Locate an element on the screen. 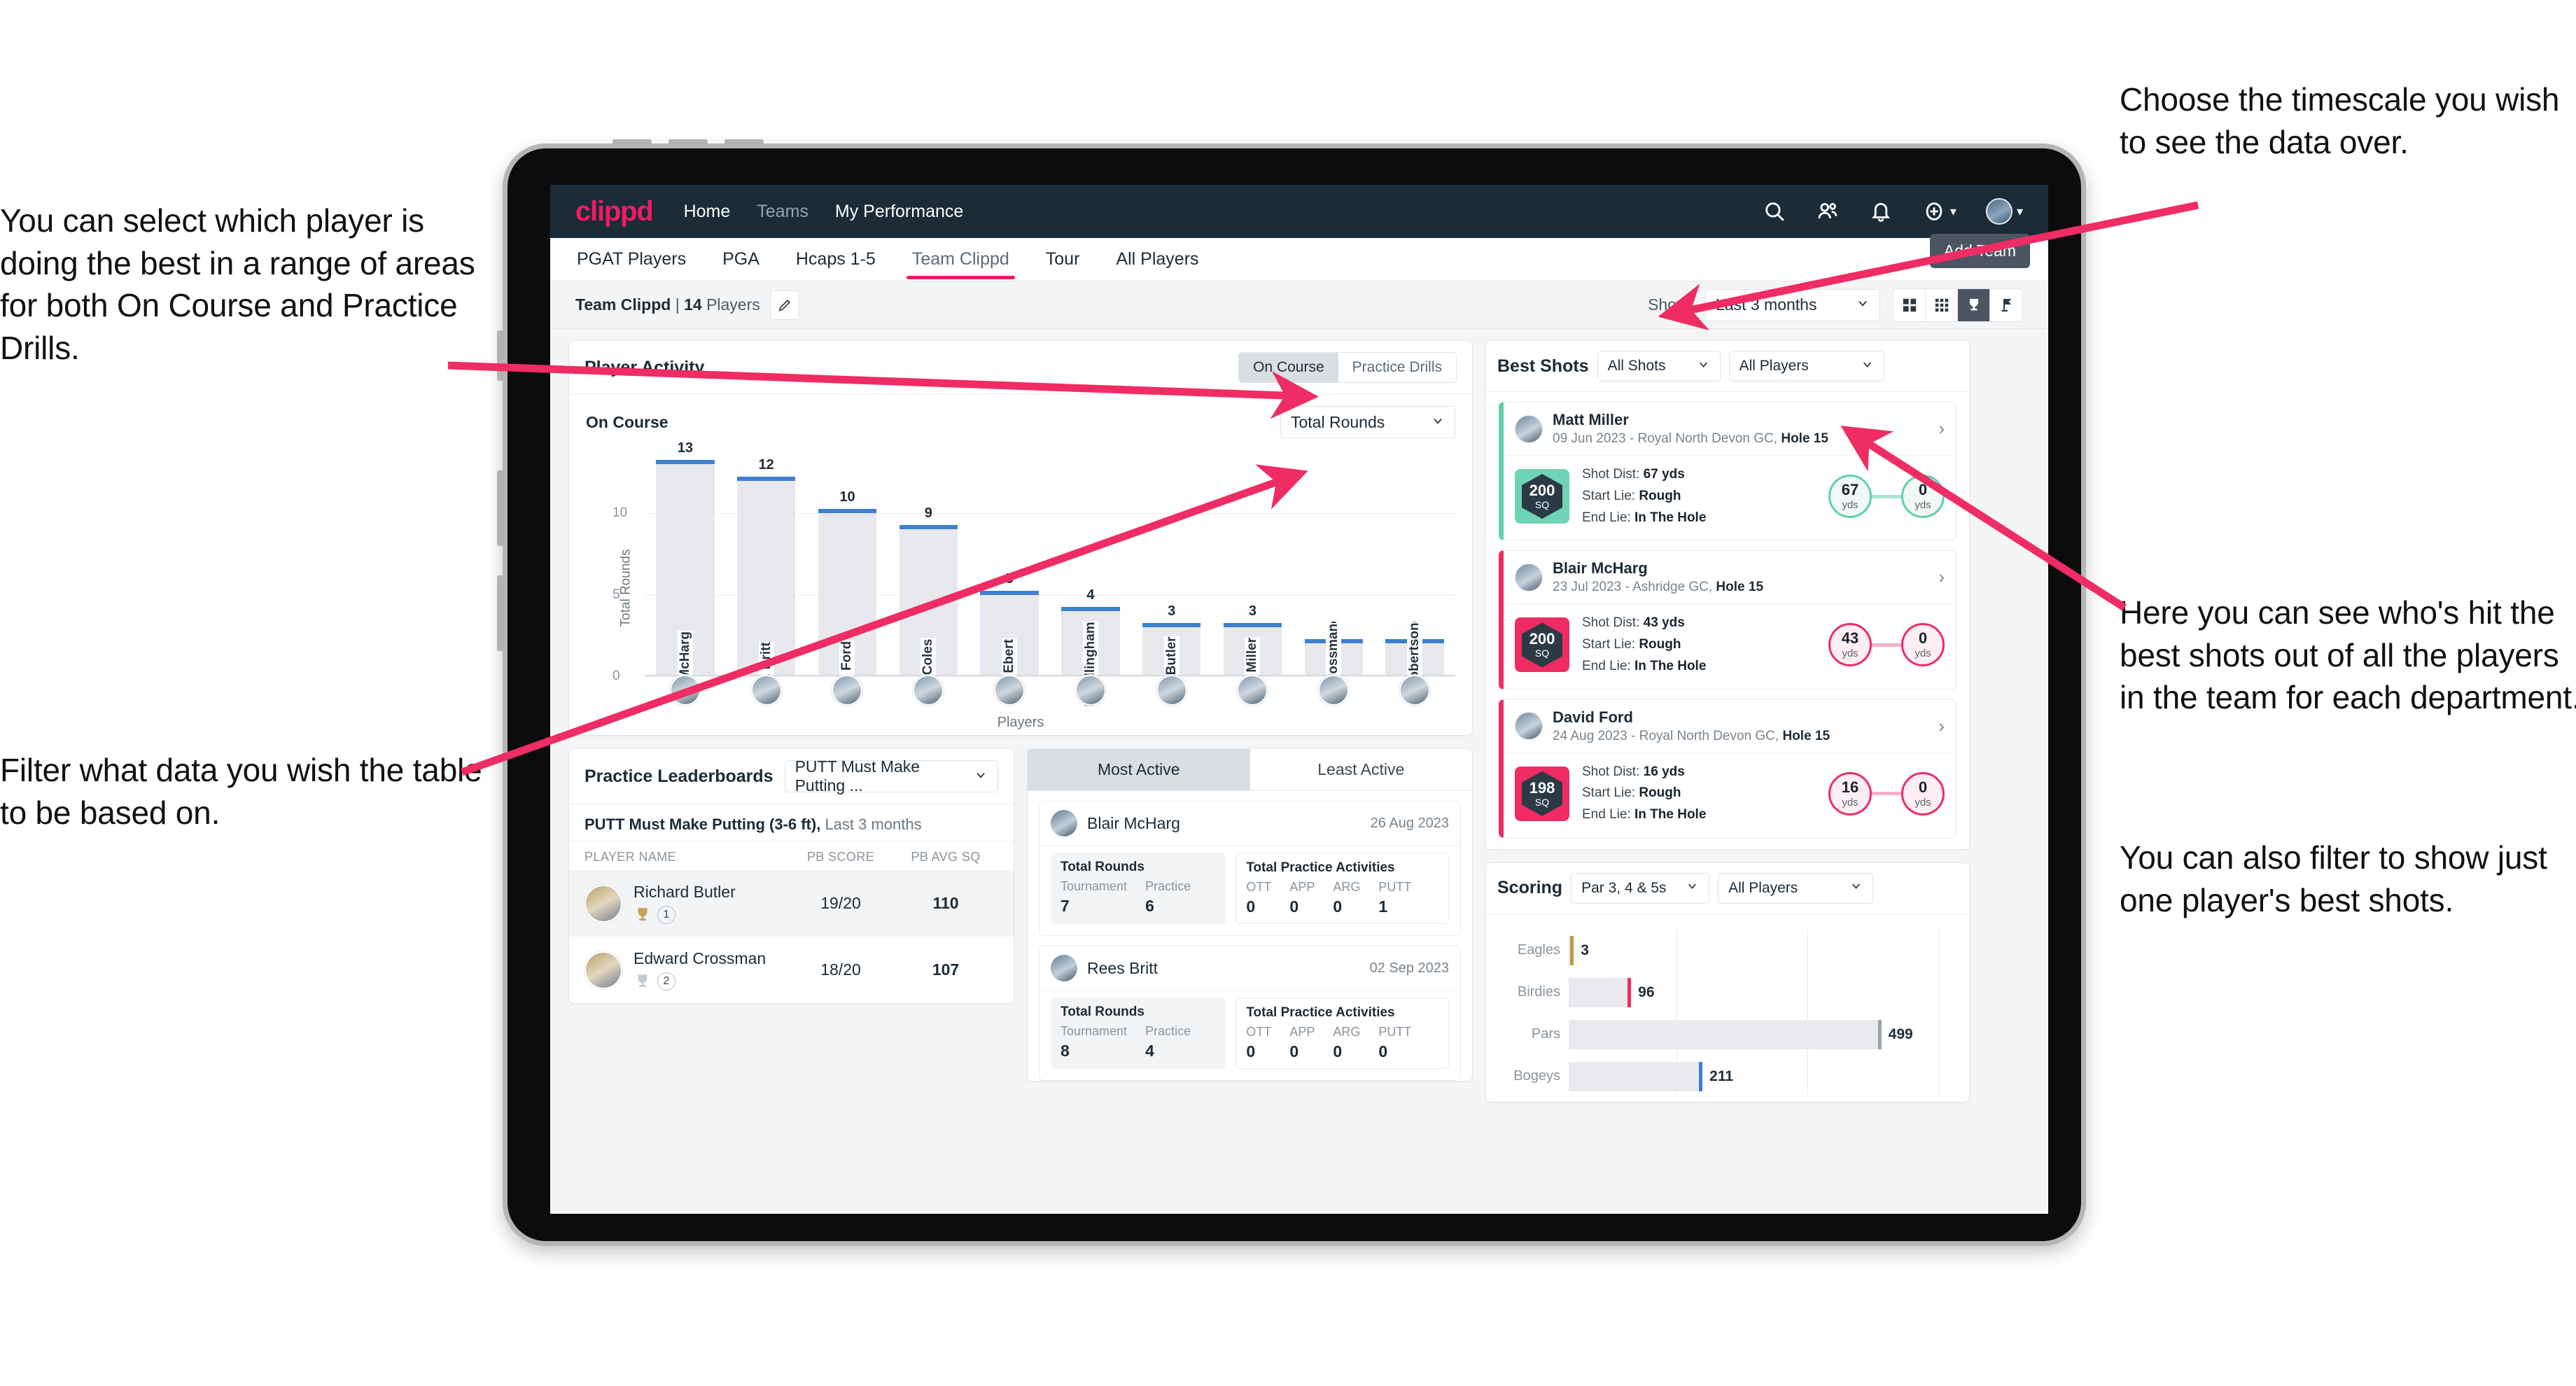  bar: 5 E. Ebert is located at coordinates (1009, 630).